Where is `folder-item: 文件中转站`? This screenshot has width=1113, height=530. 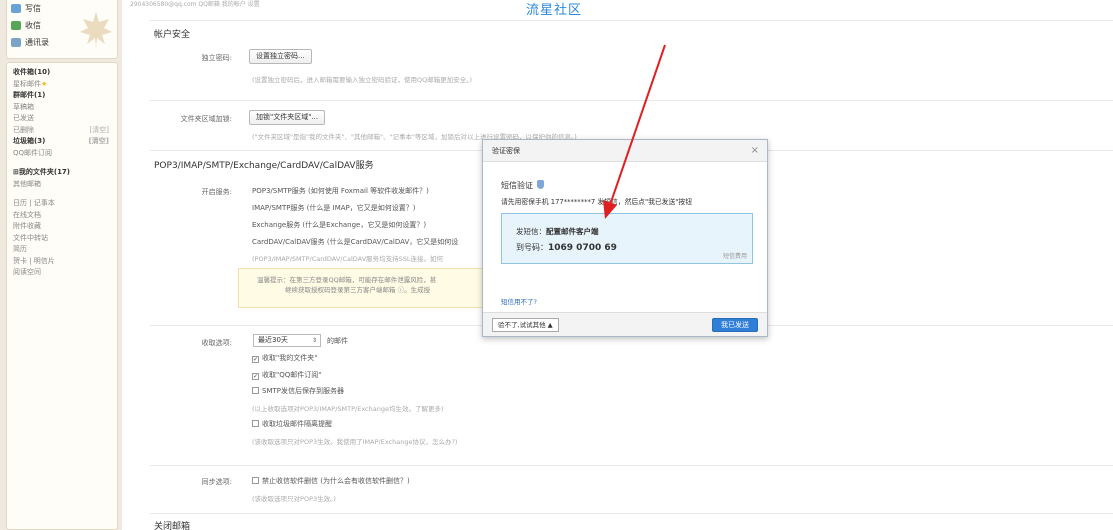 folder-item: 文件中转站 is located at coordinates (65, 239).